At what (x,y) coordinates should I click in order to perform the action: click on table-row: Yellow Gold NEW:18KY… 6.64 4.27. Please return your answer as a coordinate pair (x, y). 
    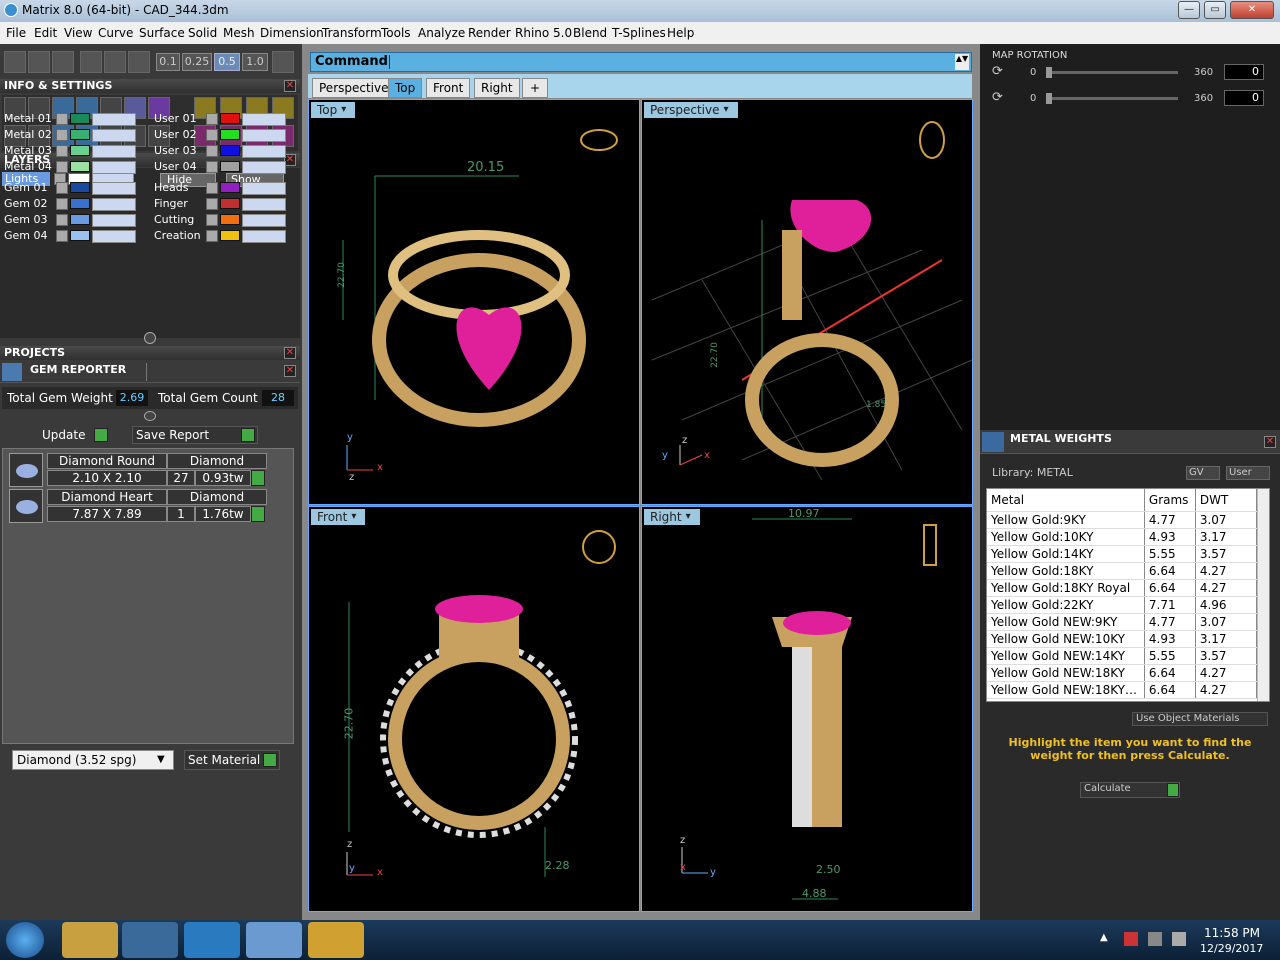
    Looking at the image, I should click on (1122, 690).